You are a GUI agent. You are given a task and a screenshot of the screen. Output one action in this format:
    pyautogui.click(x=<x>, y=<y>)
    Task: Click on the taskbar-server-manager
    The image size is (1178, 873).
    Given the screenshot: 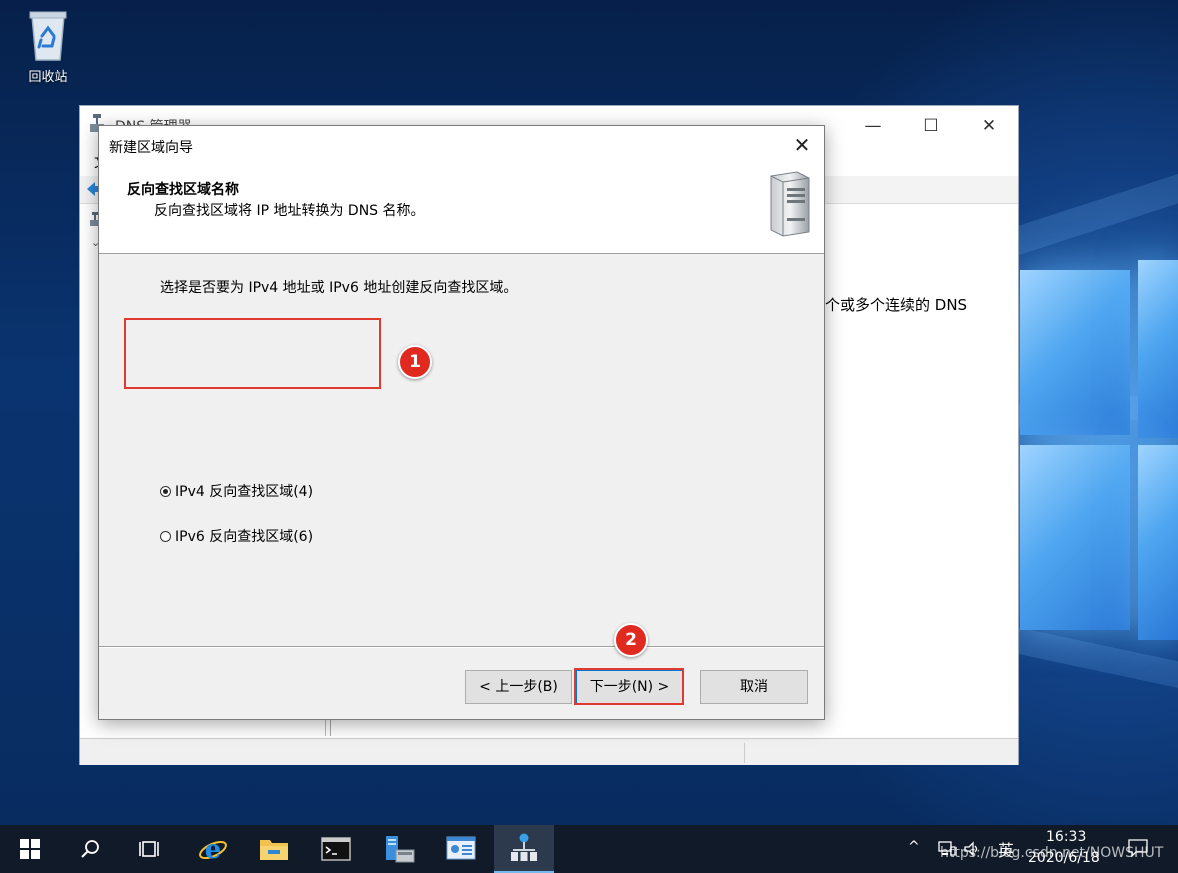 What is the action you would take?
    pyautogui.click(x=400, y=849)
    